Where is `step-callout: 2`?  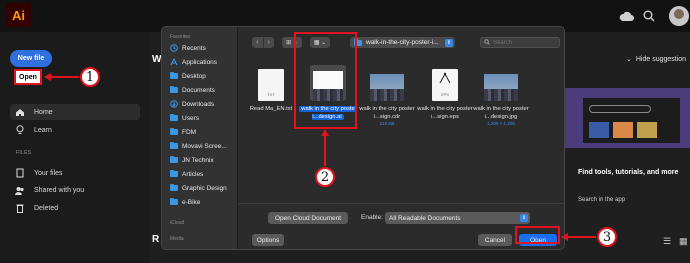
step-callout: 2 is located at coordinates (325, 177).